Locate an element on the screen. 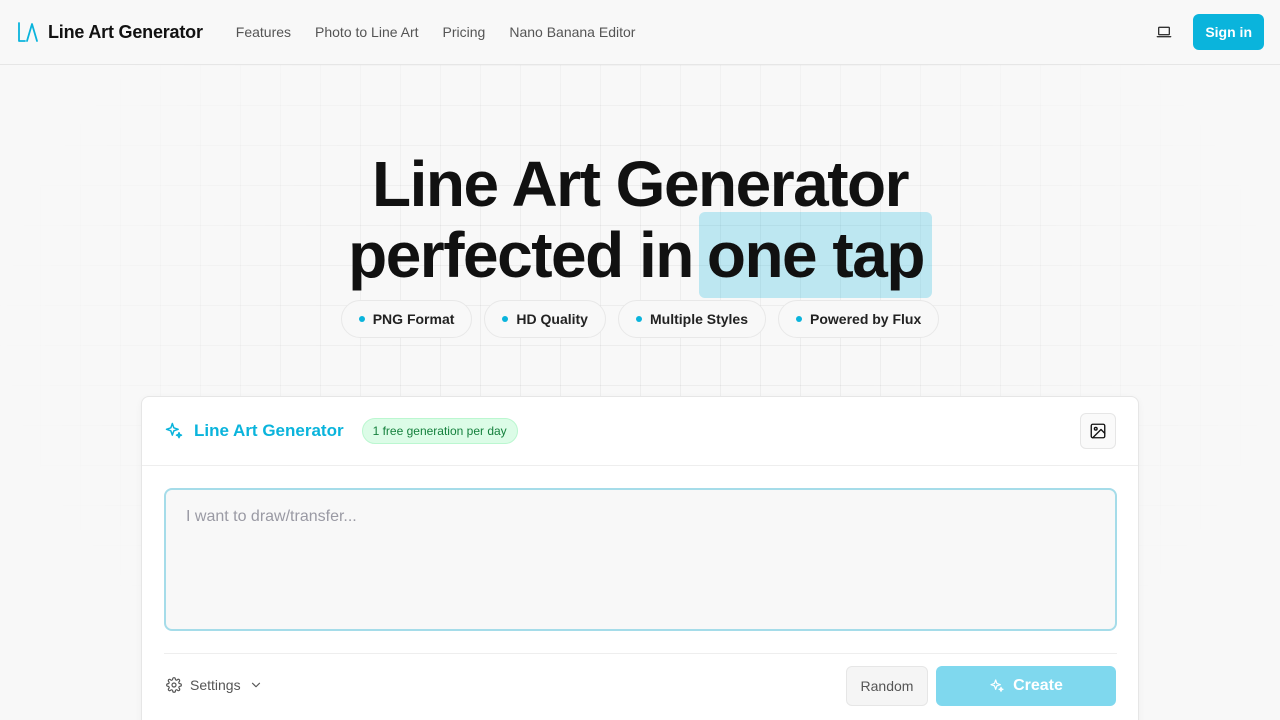  pill-hd-quality: HD Quality is located at coordinates (545, 319).